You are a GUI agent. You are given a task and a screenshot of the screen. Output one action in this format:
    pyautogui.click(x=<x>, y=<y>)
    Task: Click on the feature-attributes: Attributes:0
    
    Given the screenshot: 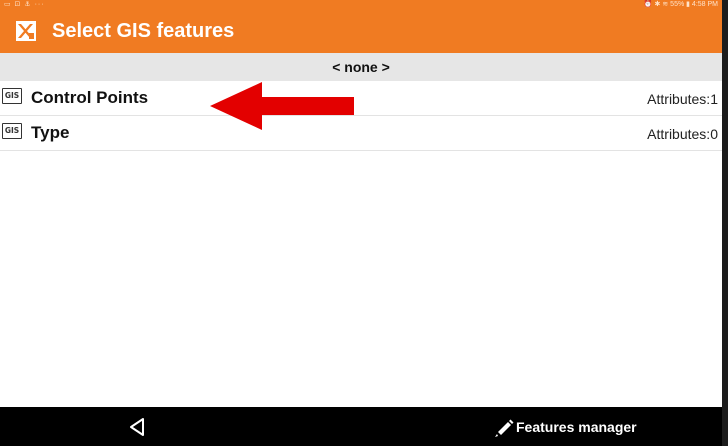 What is the action you would take?
    pyautogui.click(x=682, y=134)
    